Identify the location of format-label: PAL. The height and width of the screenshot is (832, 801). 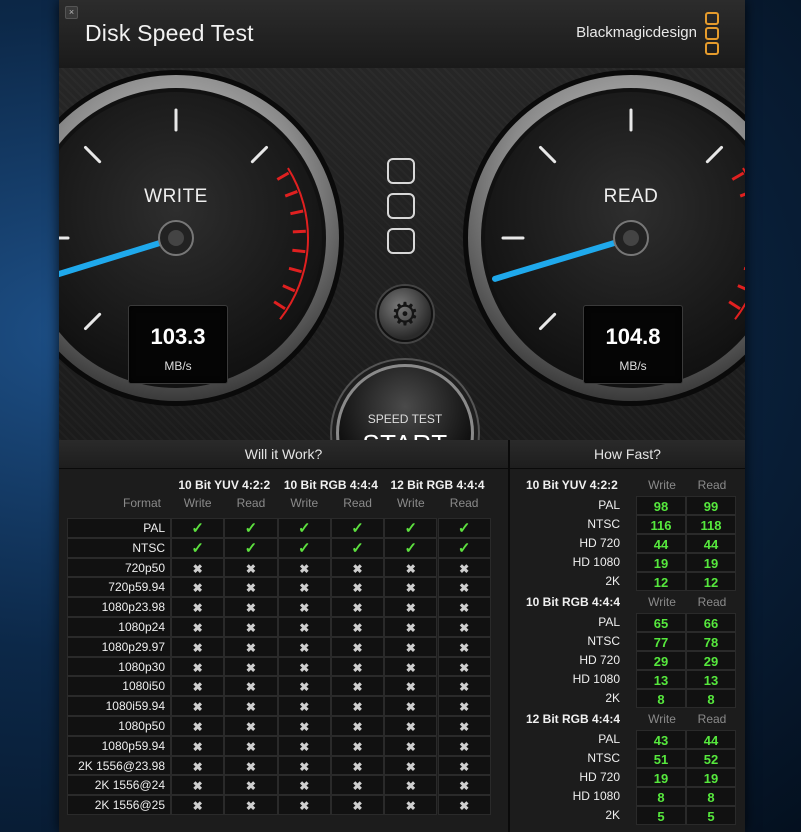
(154, 528).